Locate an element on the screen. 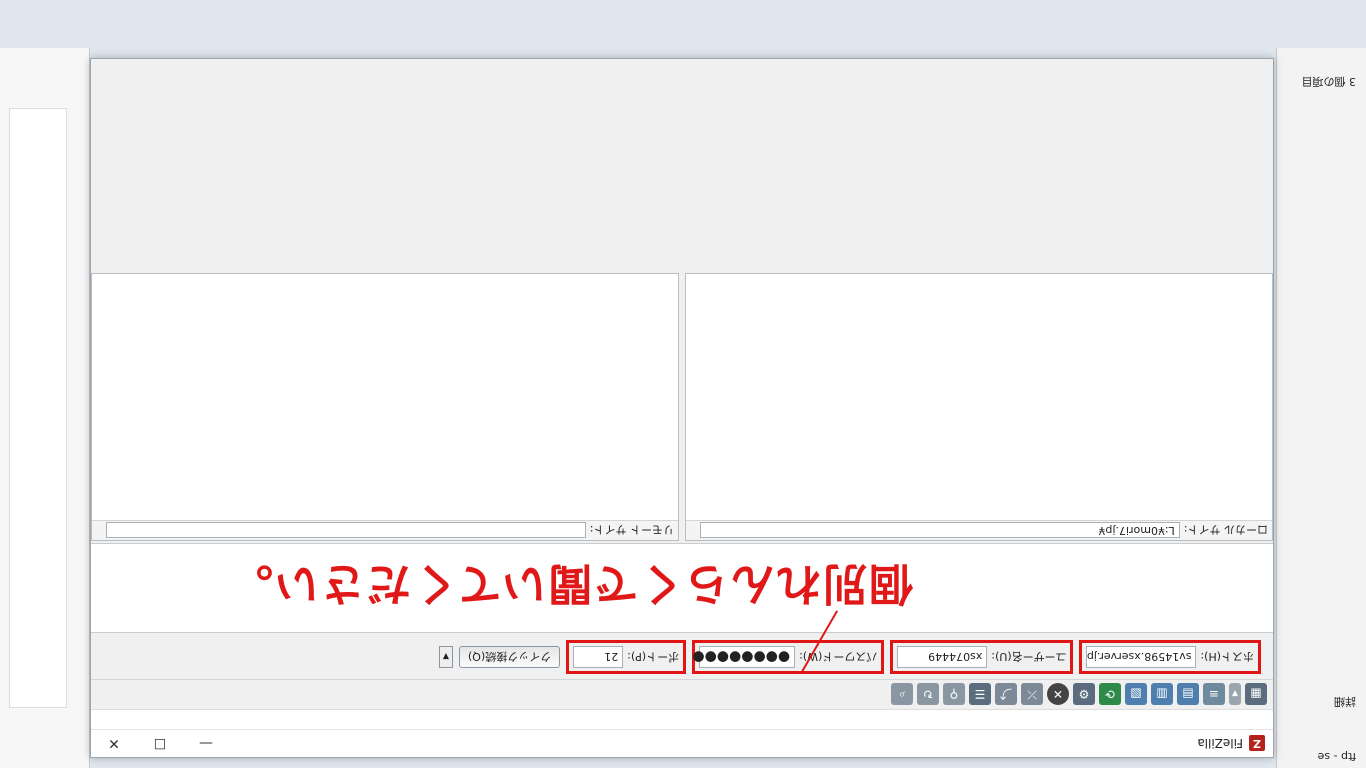 The image size is (1366, 768). filezilla-logo-icon: Z is located at coordinates (1257, 743).